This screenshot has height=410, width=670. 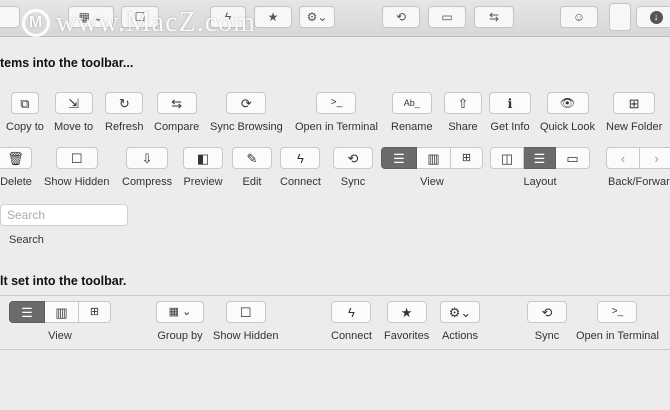 What do you see at coordinates (300, 182) in the screenshot?
I see `item-label: Connect` at bounding box center [300, 182].